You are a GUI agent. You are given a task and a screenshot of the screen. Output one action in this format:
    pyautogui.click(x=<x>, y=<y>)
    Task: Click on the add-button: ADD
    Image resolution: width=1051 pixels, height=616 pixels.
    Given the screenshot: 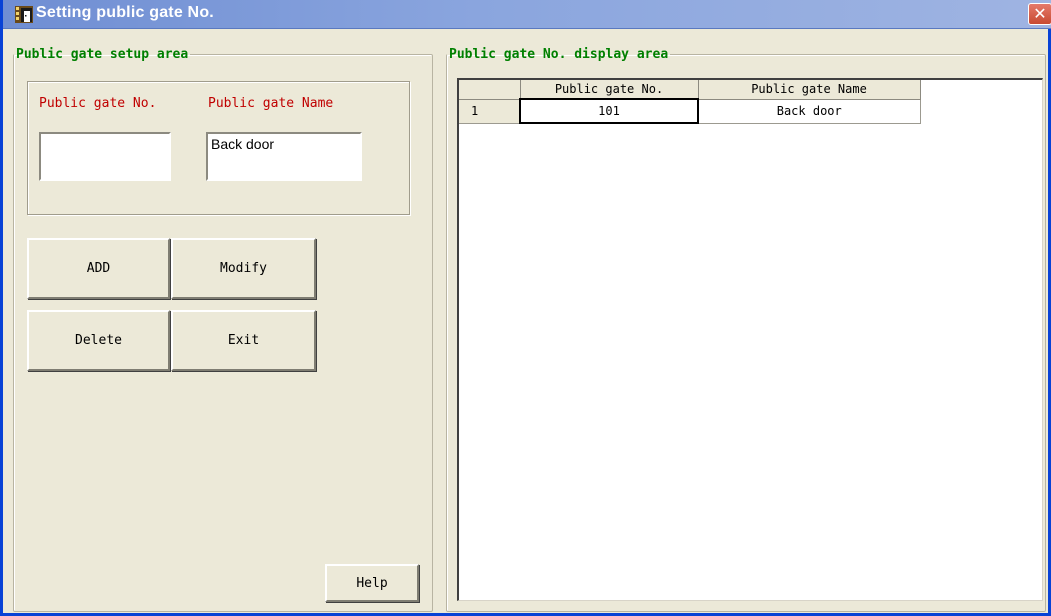 What is the action you would take?
    pyautogui.click(x=98, y=268)
    